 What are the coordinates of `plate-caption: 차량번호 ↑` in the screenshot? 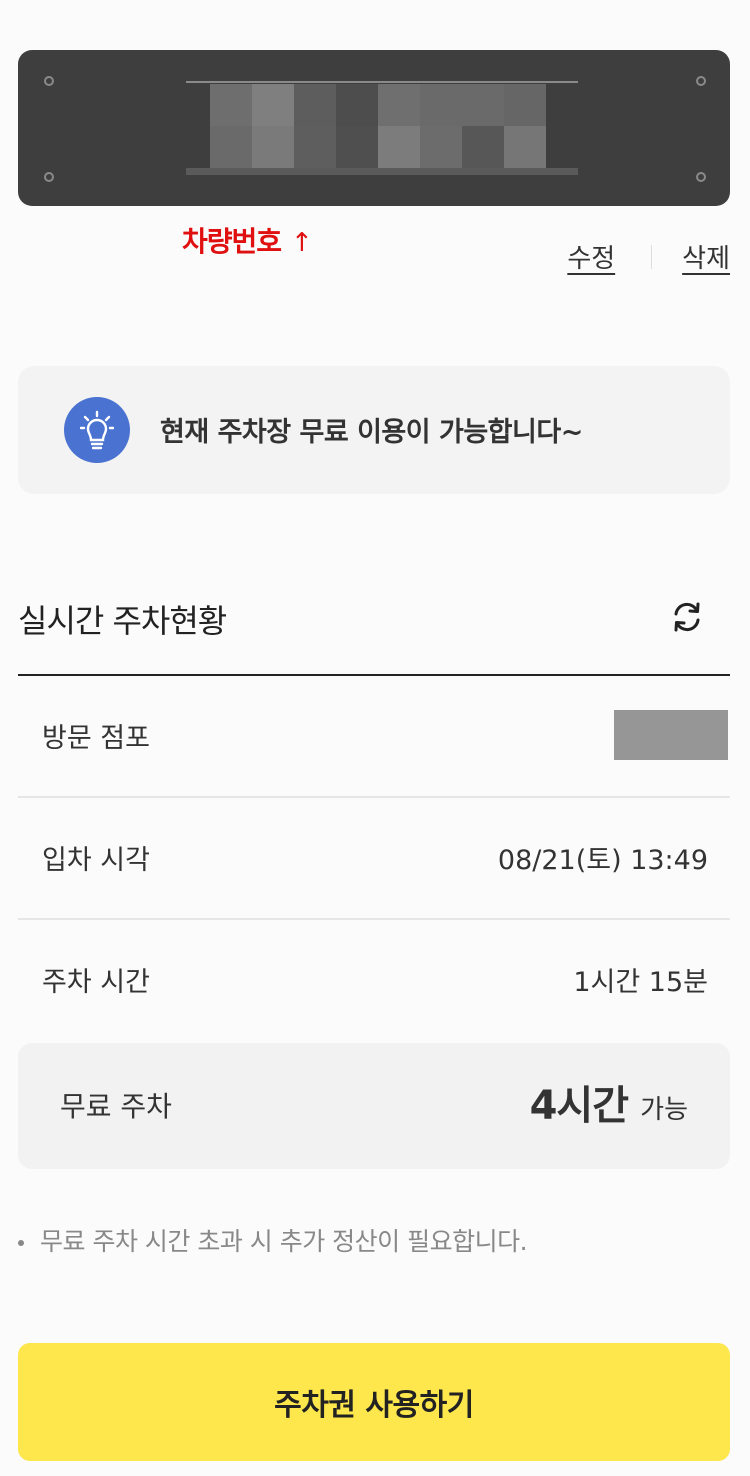 It's located at (247, 240).